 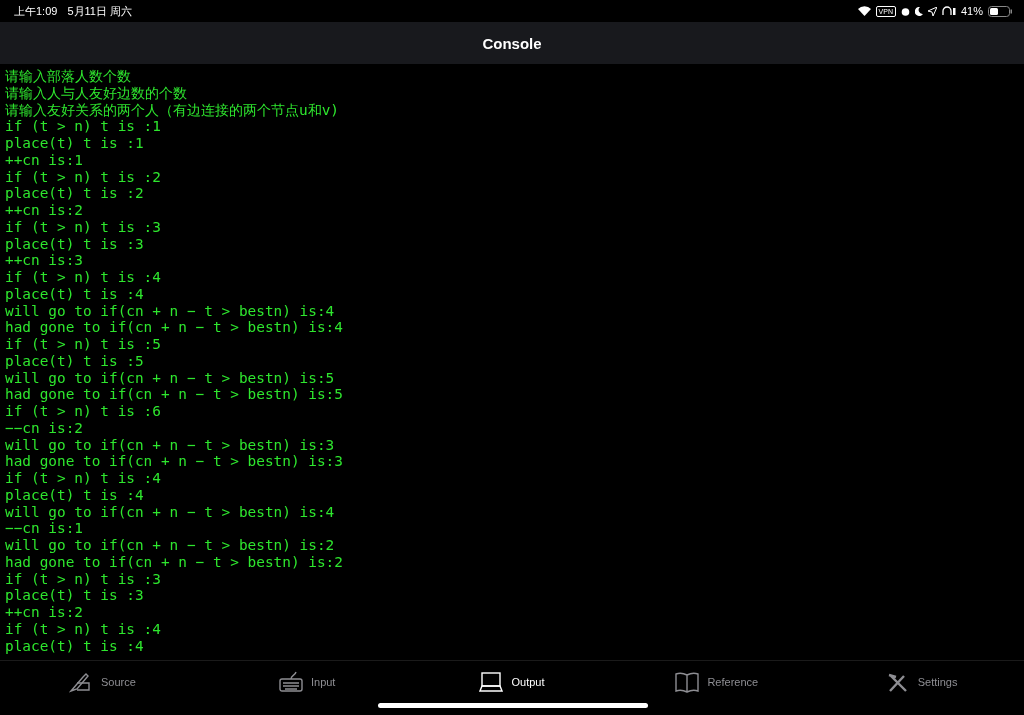 What do you see at coordinates (290, 682) in the screenshot?
I see `keyboard-icon` at bounding box center [290, 682].